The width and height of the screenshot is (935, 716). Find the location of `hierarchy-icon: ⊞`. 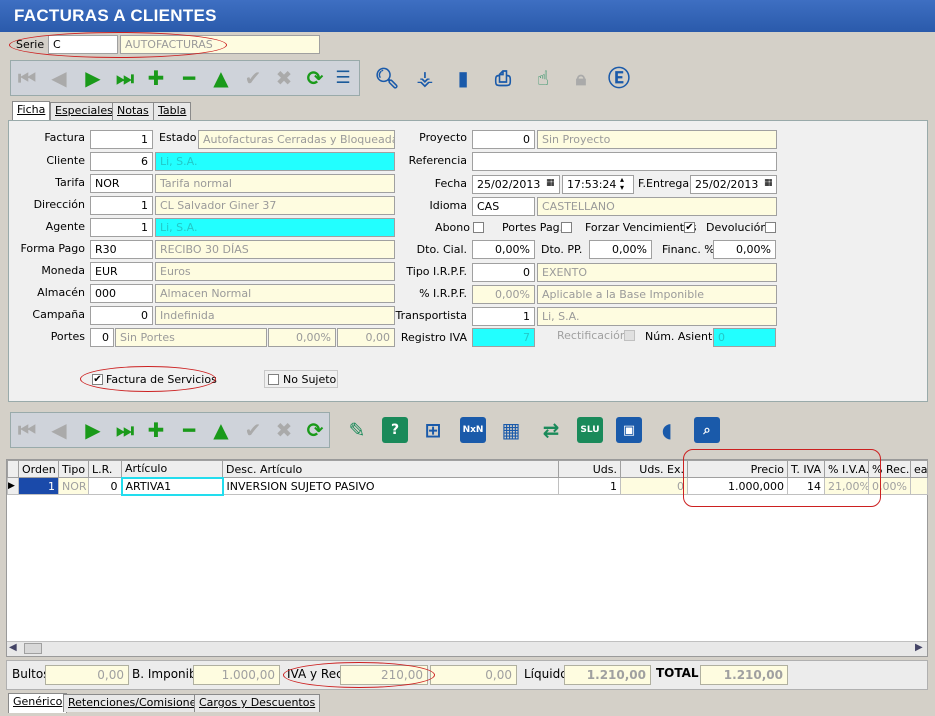

hierarchy-icon: ⊞ is located at coordinates (433, 430).